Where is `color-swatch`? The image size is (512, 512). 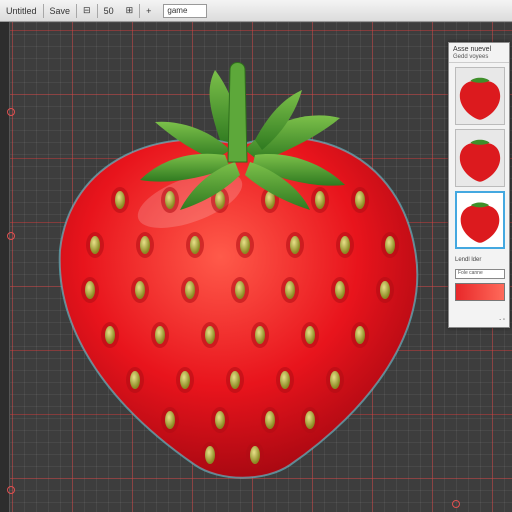 color-swatch is located at coordinates (480, 292).